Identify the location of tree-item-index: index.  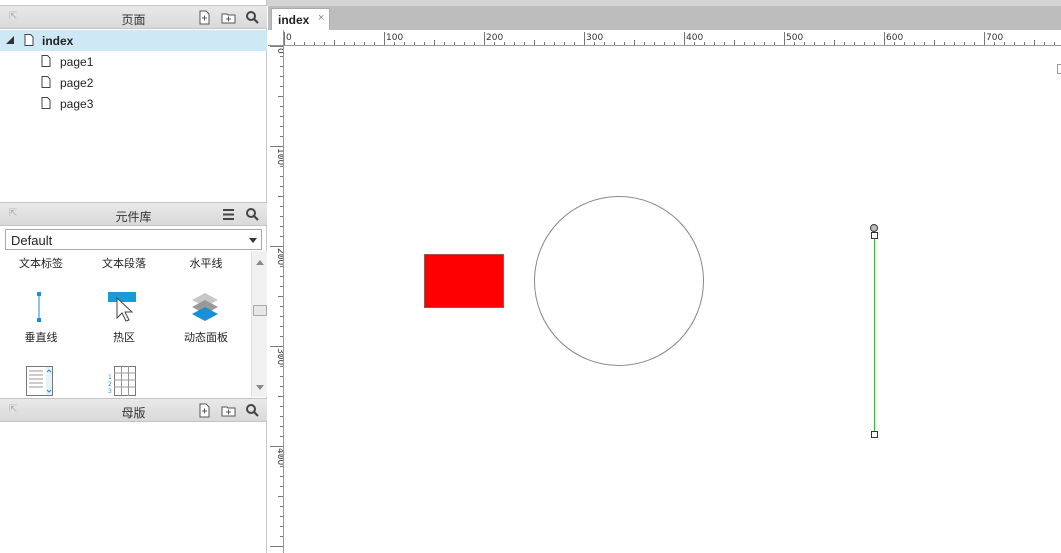
(133, 40).